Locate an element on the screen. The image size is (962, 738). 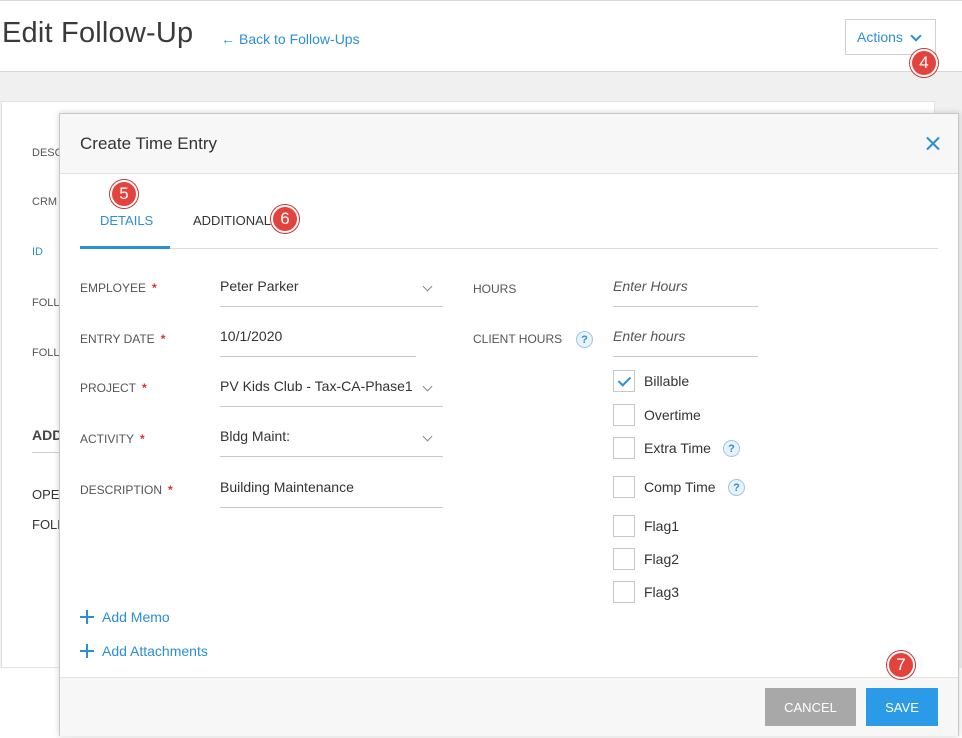
save-button: SAVE is located at coordinates (902, 707).